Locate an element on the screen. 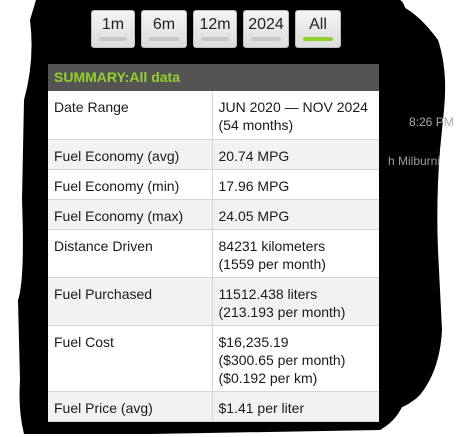  range-button-6m: 6m is located at coordinates (164, 29).